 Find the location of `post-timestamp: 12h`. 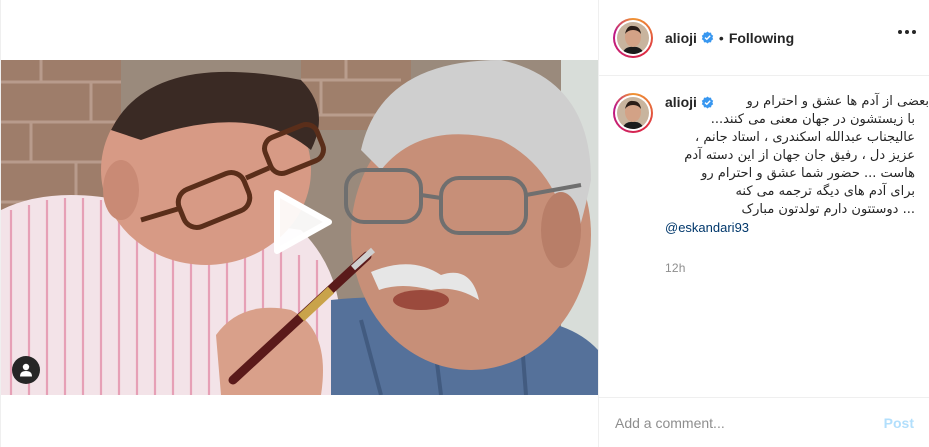

post-timestamp: 12h is located at coordinates (790, 268).